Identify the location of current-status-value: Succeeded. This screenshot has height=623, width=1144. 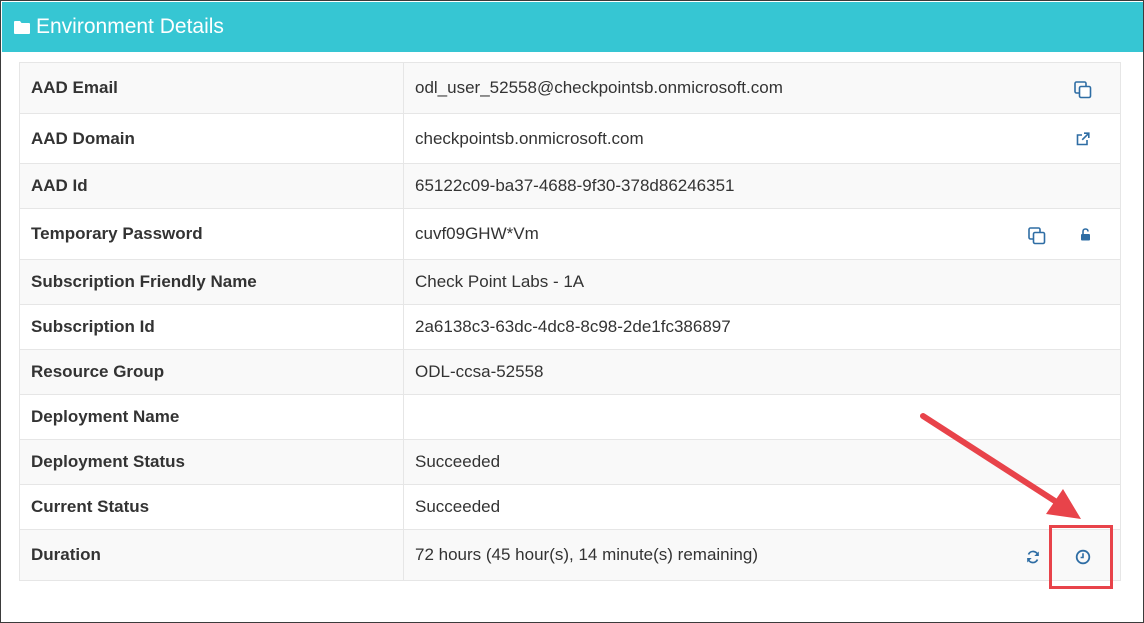
(762, 507).